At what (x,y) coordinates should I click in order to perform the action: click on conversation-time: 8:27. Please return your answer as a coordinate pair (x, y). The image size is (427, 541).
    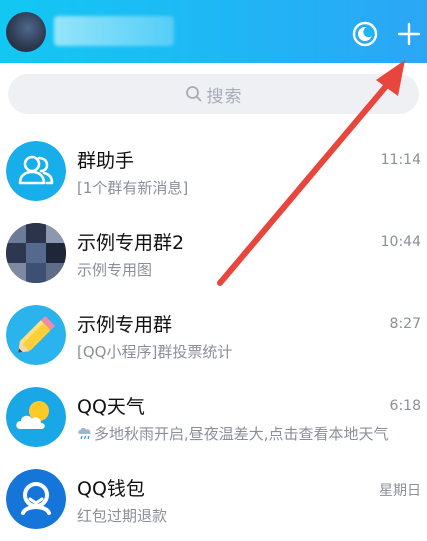
    Looking at the image, I should click on (405, 324).